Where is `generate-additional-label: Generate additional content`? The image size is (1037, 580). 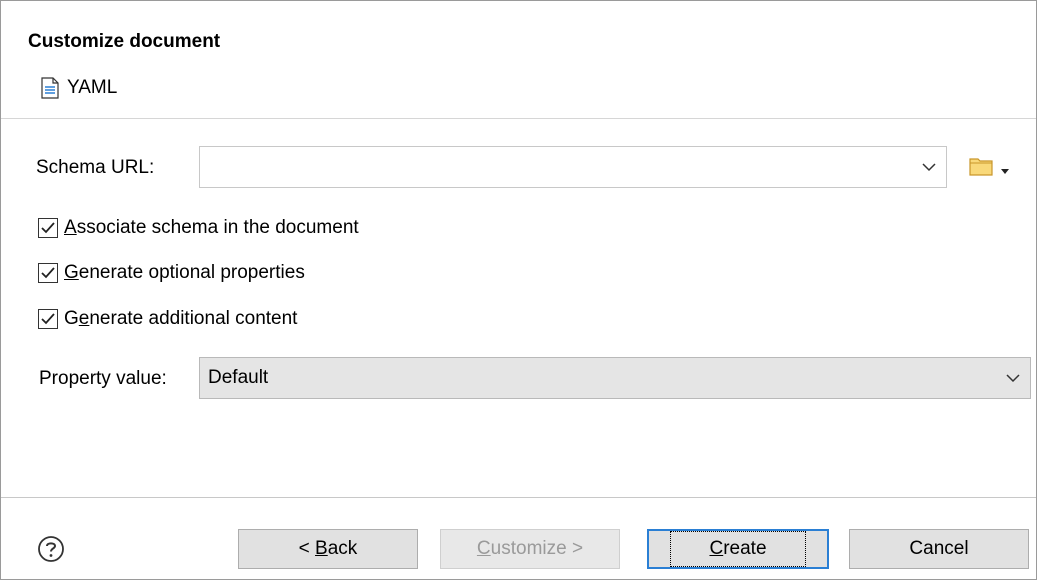 generate-additional-label: Generate additional content is located at coordinates (181, 318).